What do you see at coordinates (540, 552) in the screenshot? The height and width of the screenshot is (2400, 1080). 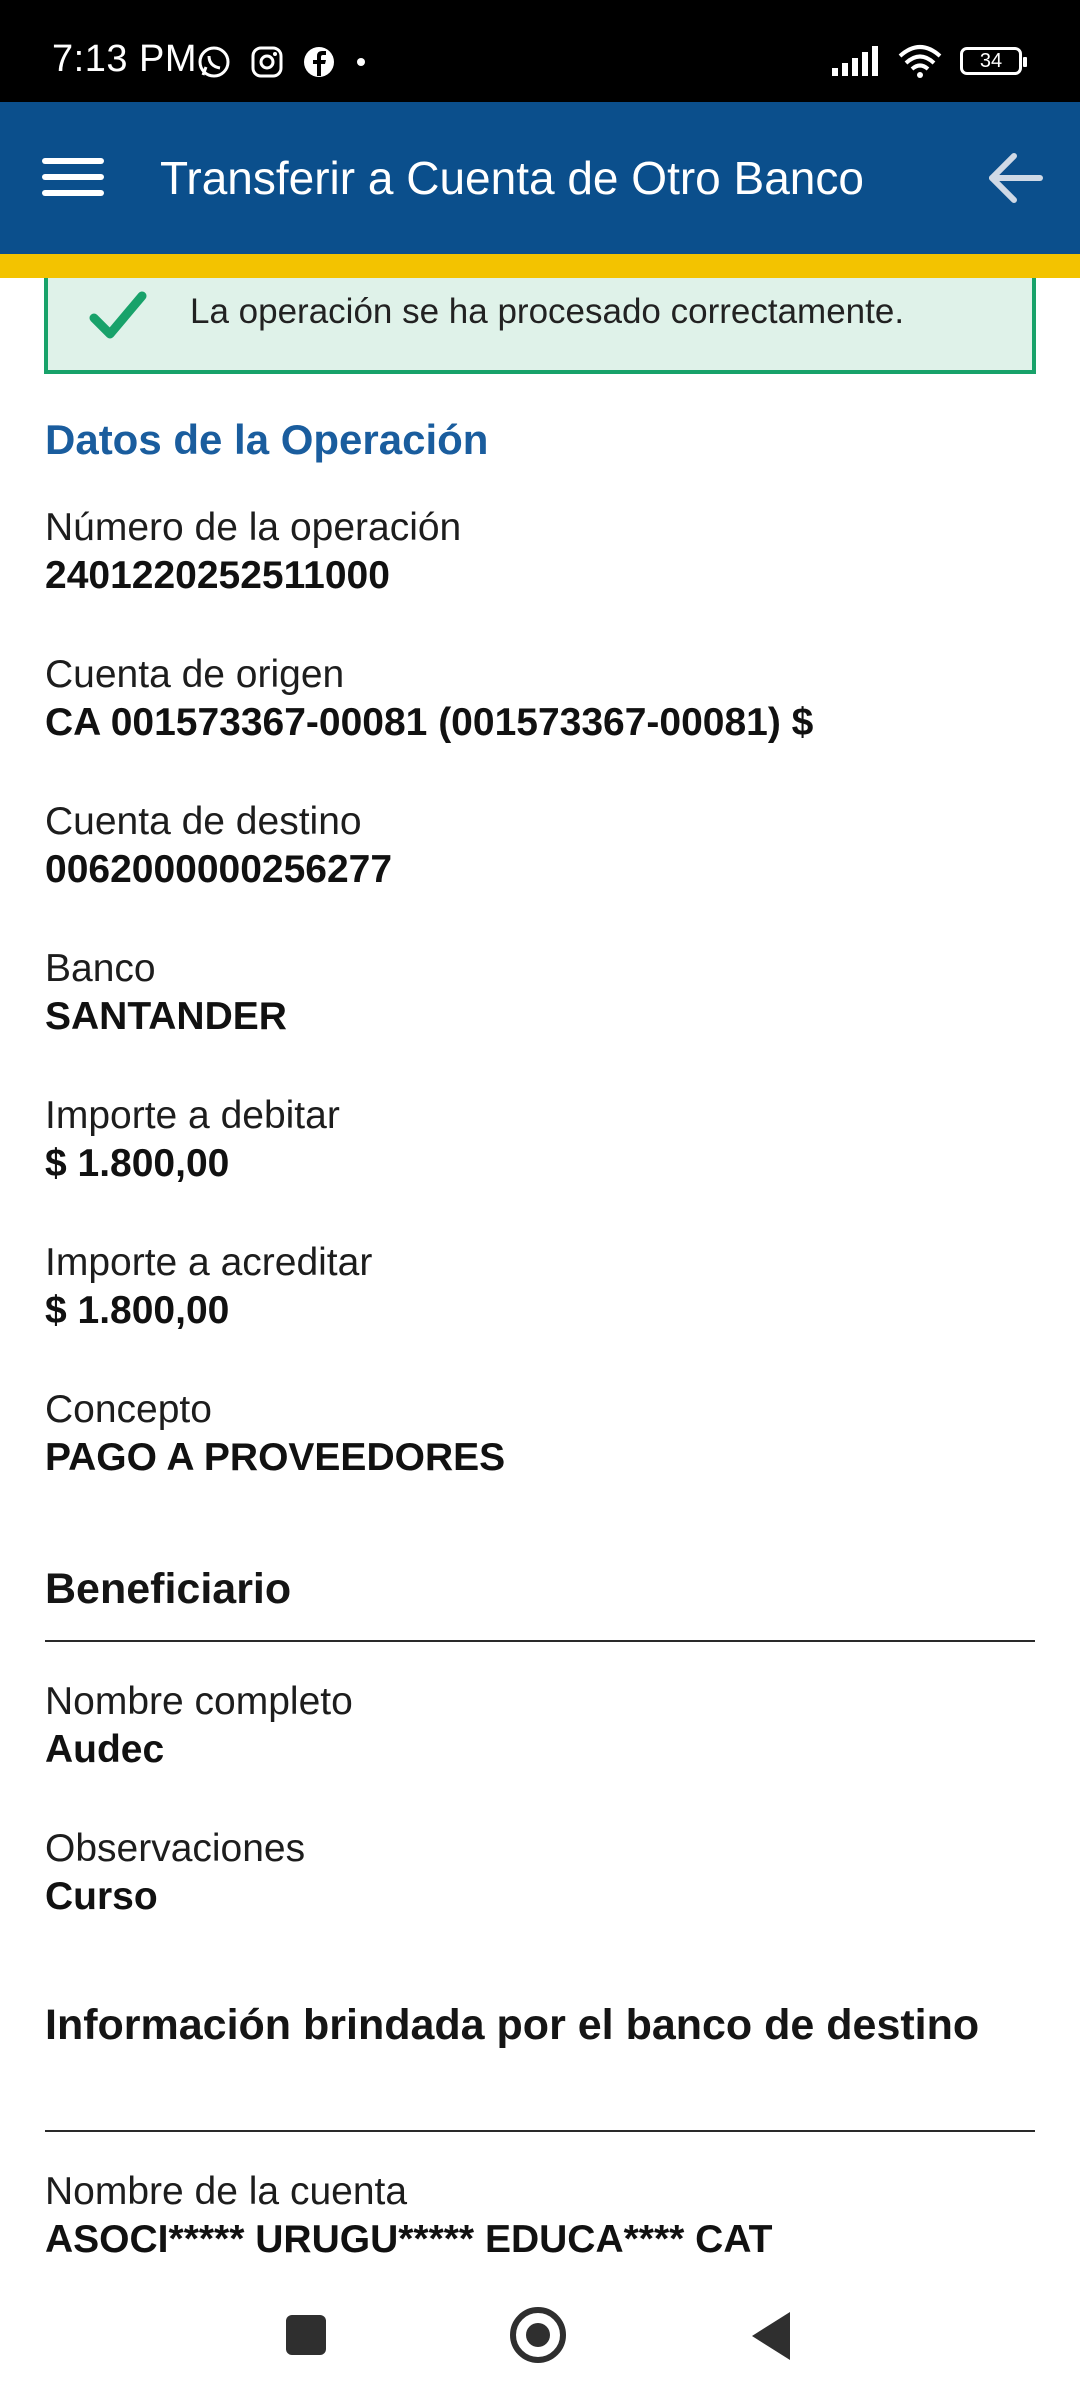 I see `field-operation-number: Número de la operación 2401220252511000` at bounding box center [540, 552].